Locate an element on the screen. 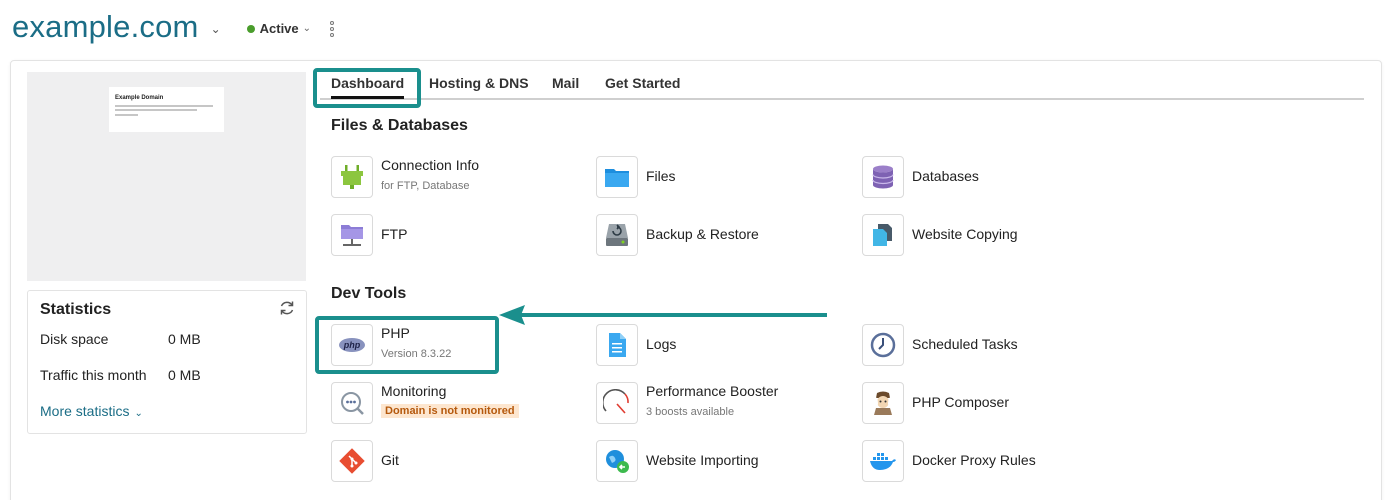 Image resolution: width=1387 pixels, height=500 pixels. php-highlight-box is located at coordinates (407, 345).